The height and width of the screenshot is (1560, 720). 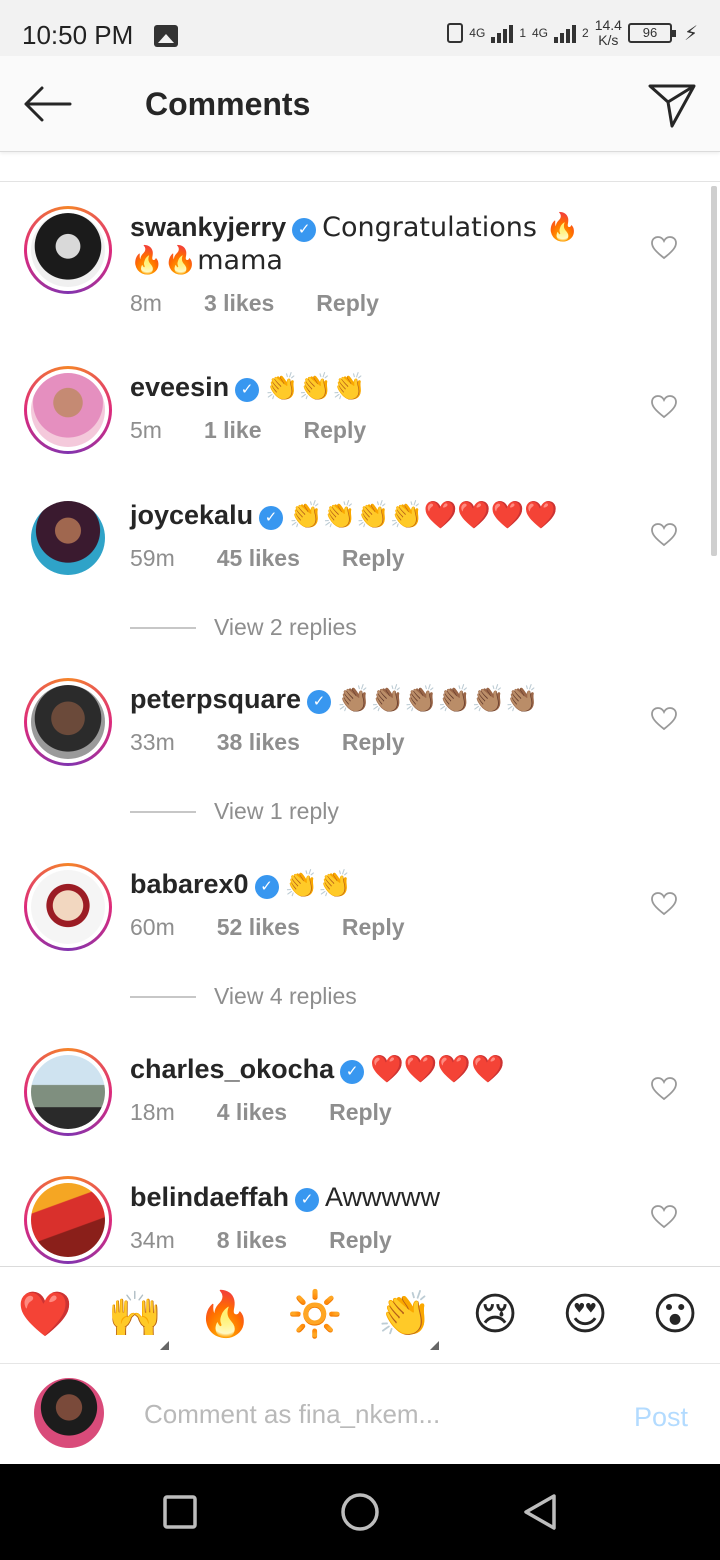 I want to click on sim-1-label: 1, so click(x=522, y=33).